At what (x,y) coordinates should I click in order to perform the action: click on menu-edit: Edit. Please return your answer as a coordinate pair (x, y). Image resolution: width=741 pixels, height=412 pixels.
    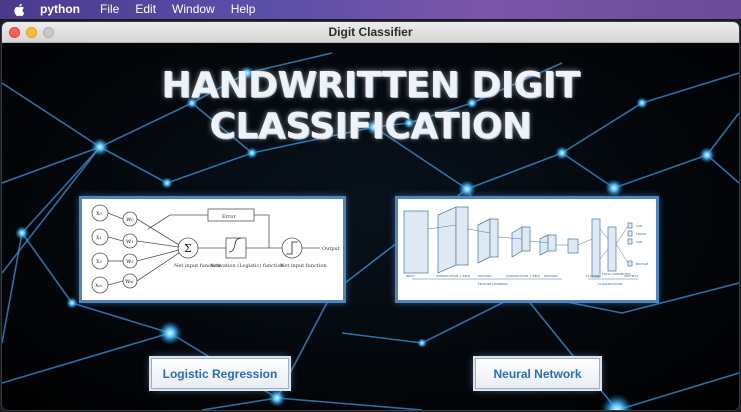
    Looking at the image, I should click on (145, 9).